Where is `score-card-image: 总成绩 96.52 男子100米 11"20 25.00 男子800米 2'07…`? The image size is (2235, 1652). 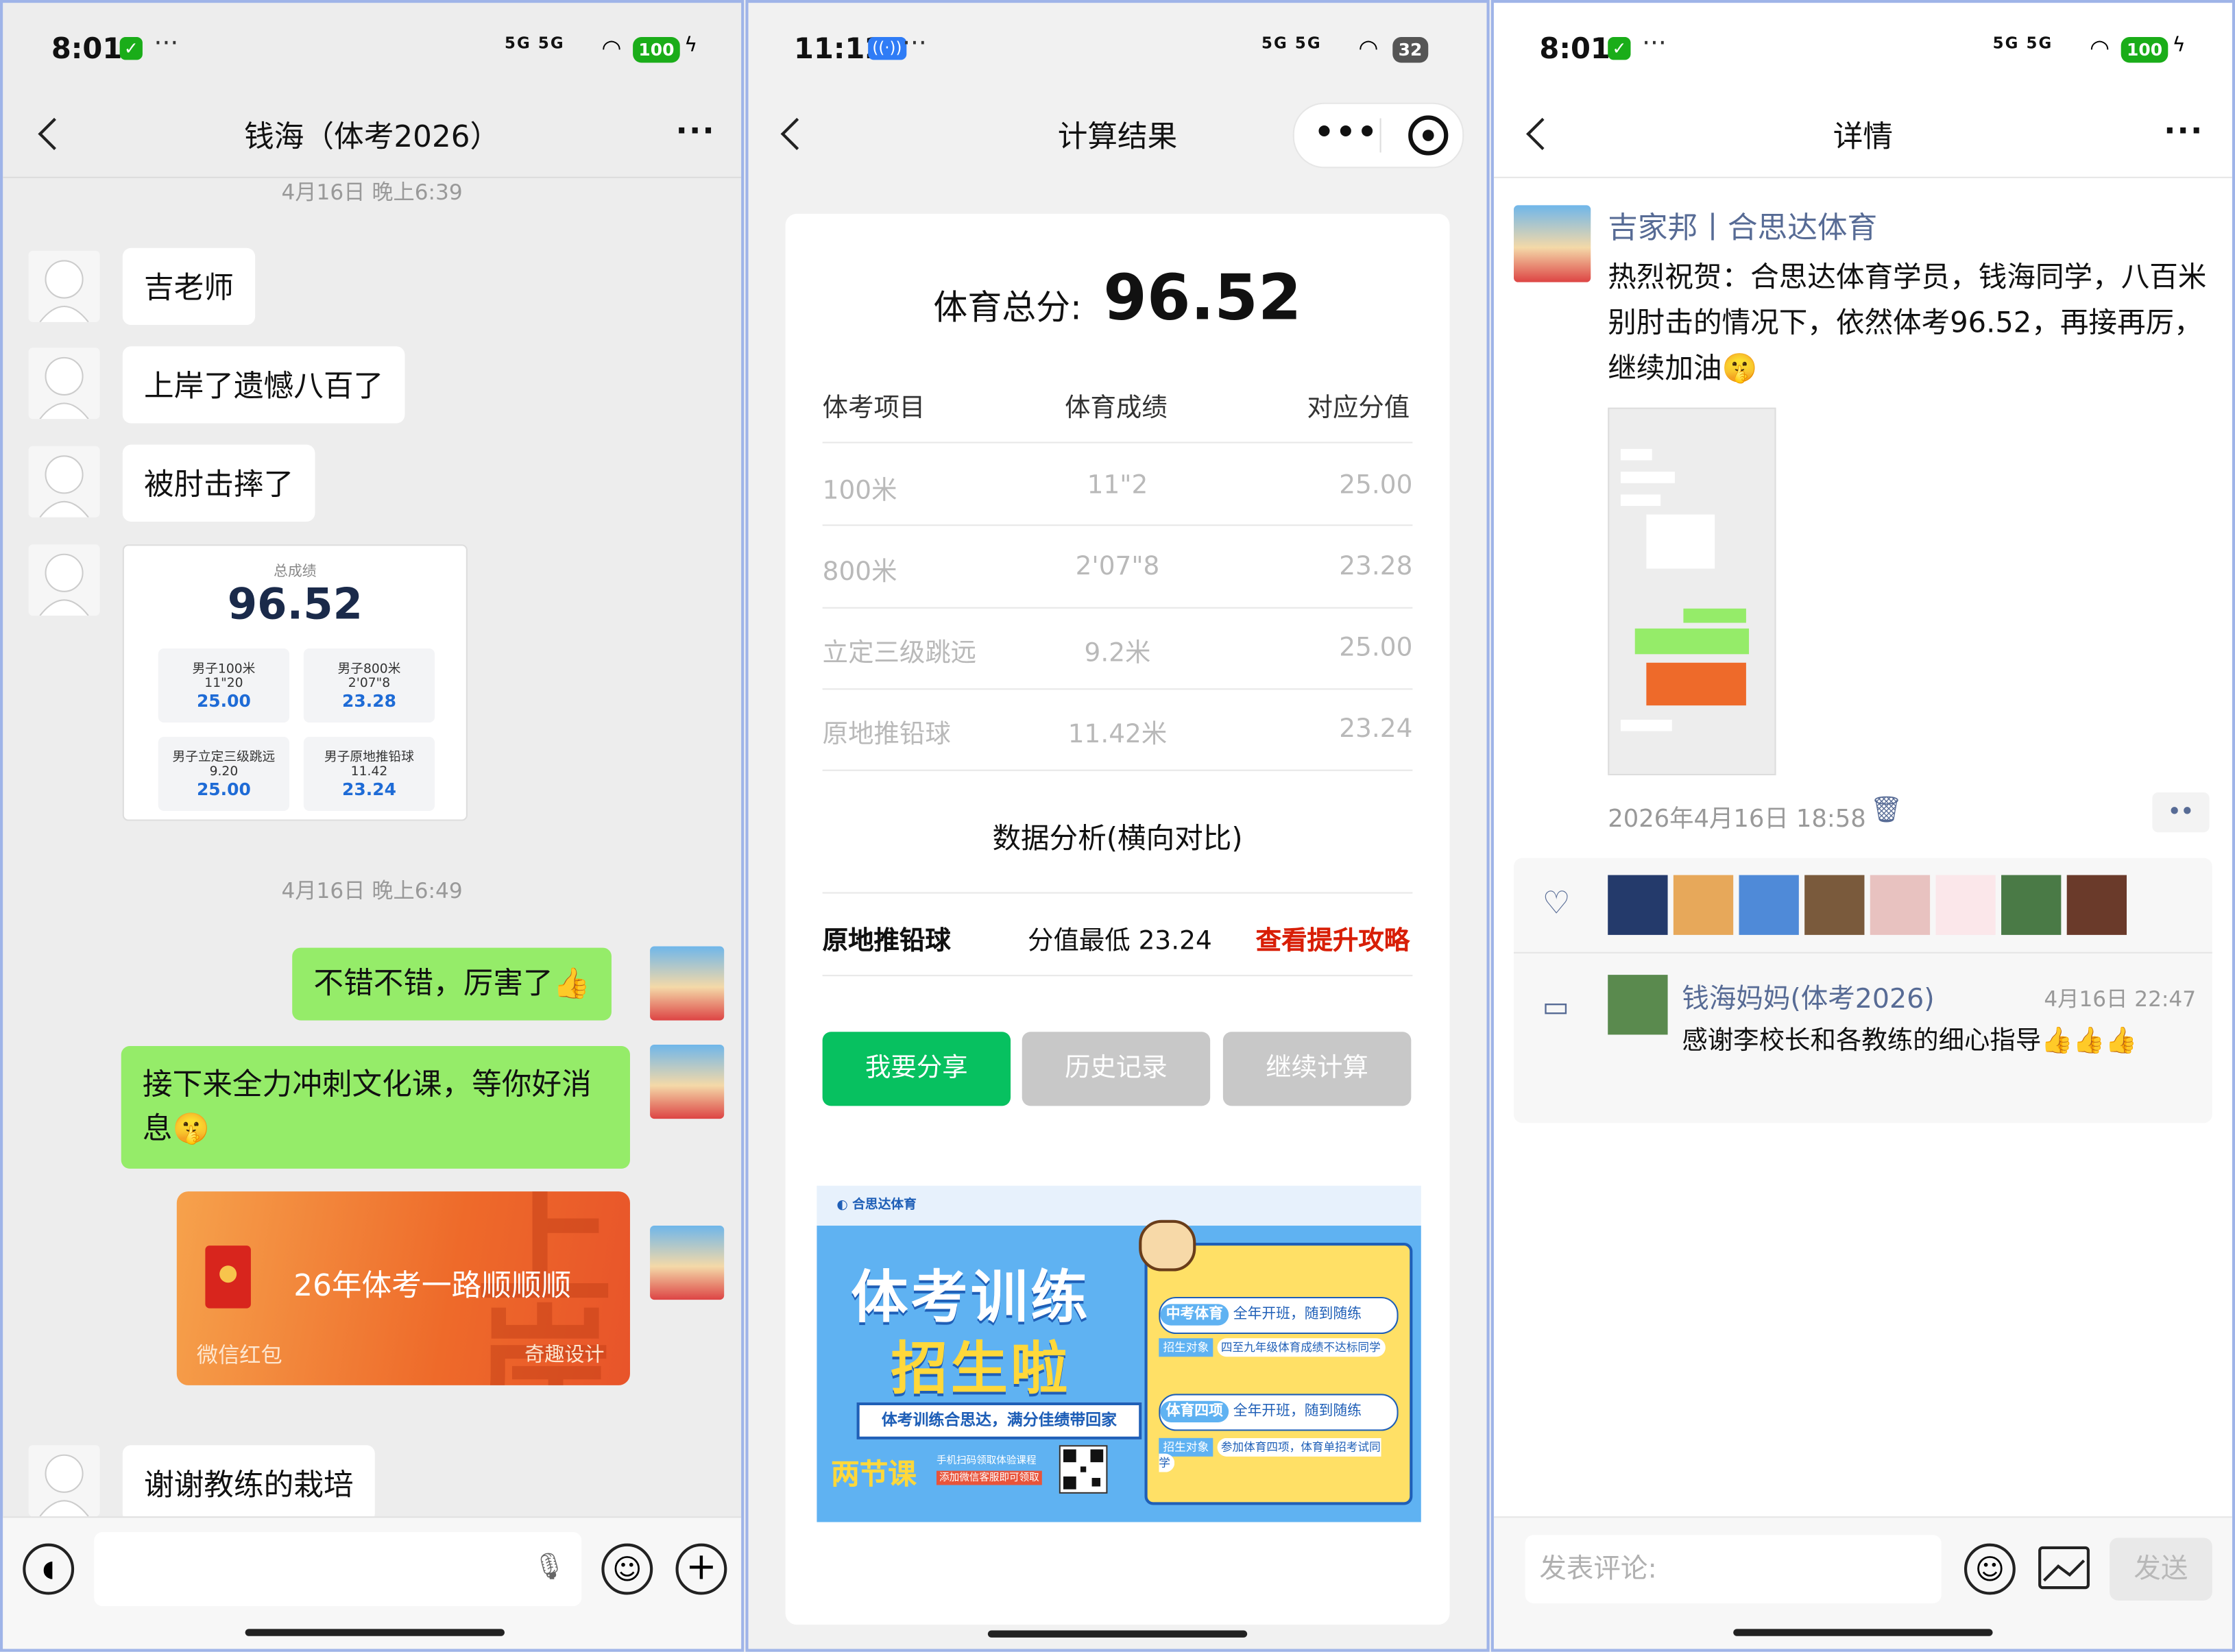
score-card-image: 总成绩 96.52 男子100米 11"20 25.00 男子800米 2'07… is located at coordinates (295, 682).